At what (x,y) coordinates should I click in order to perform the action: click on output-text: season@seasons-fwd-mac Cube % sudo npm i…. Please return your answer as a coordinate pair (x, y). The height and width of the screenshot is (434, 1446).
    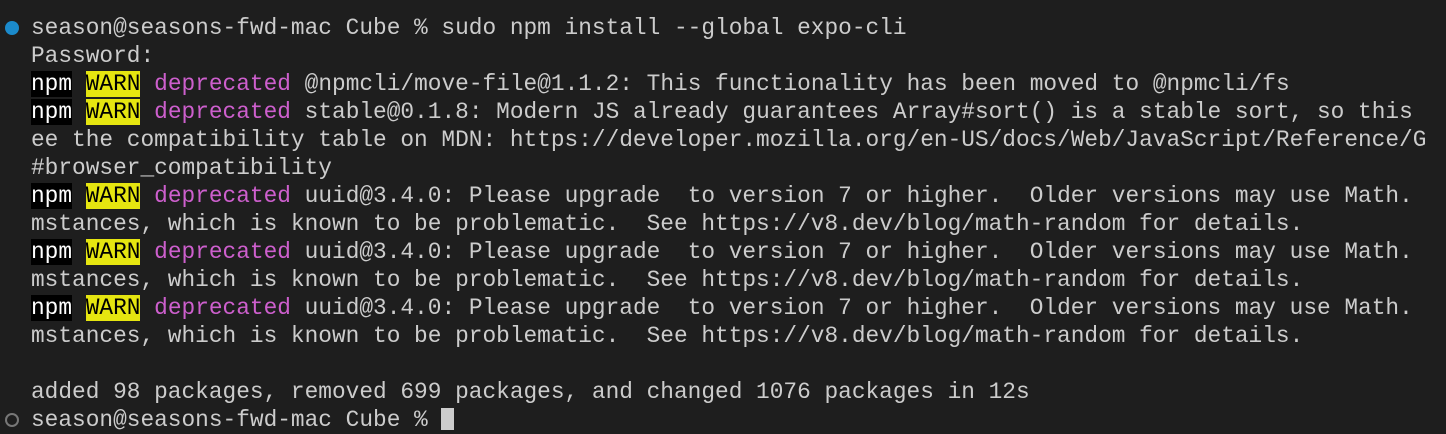
    Looking at the image, I should click on (469, 28).